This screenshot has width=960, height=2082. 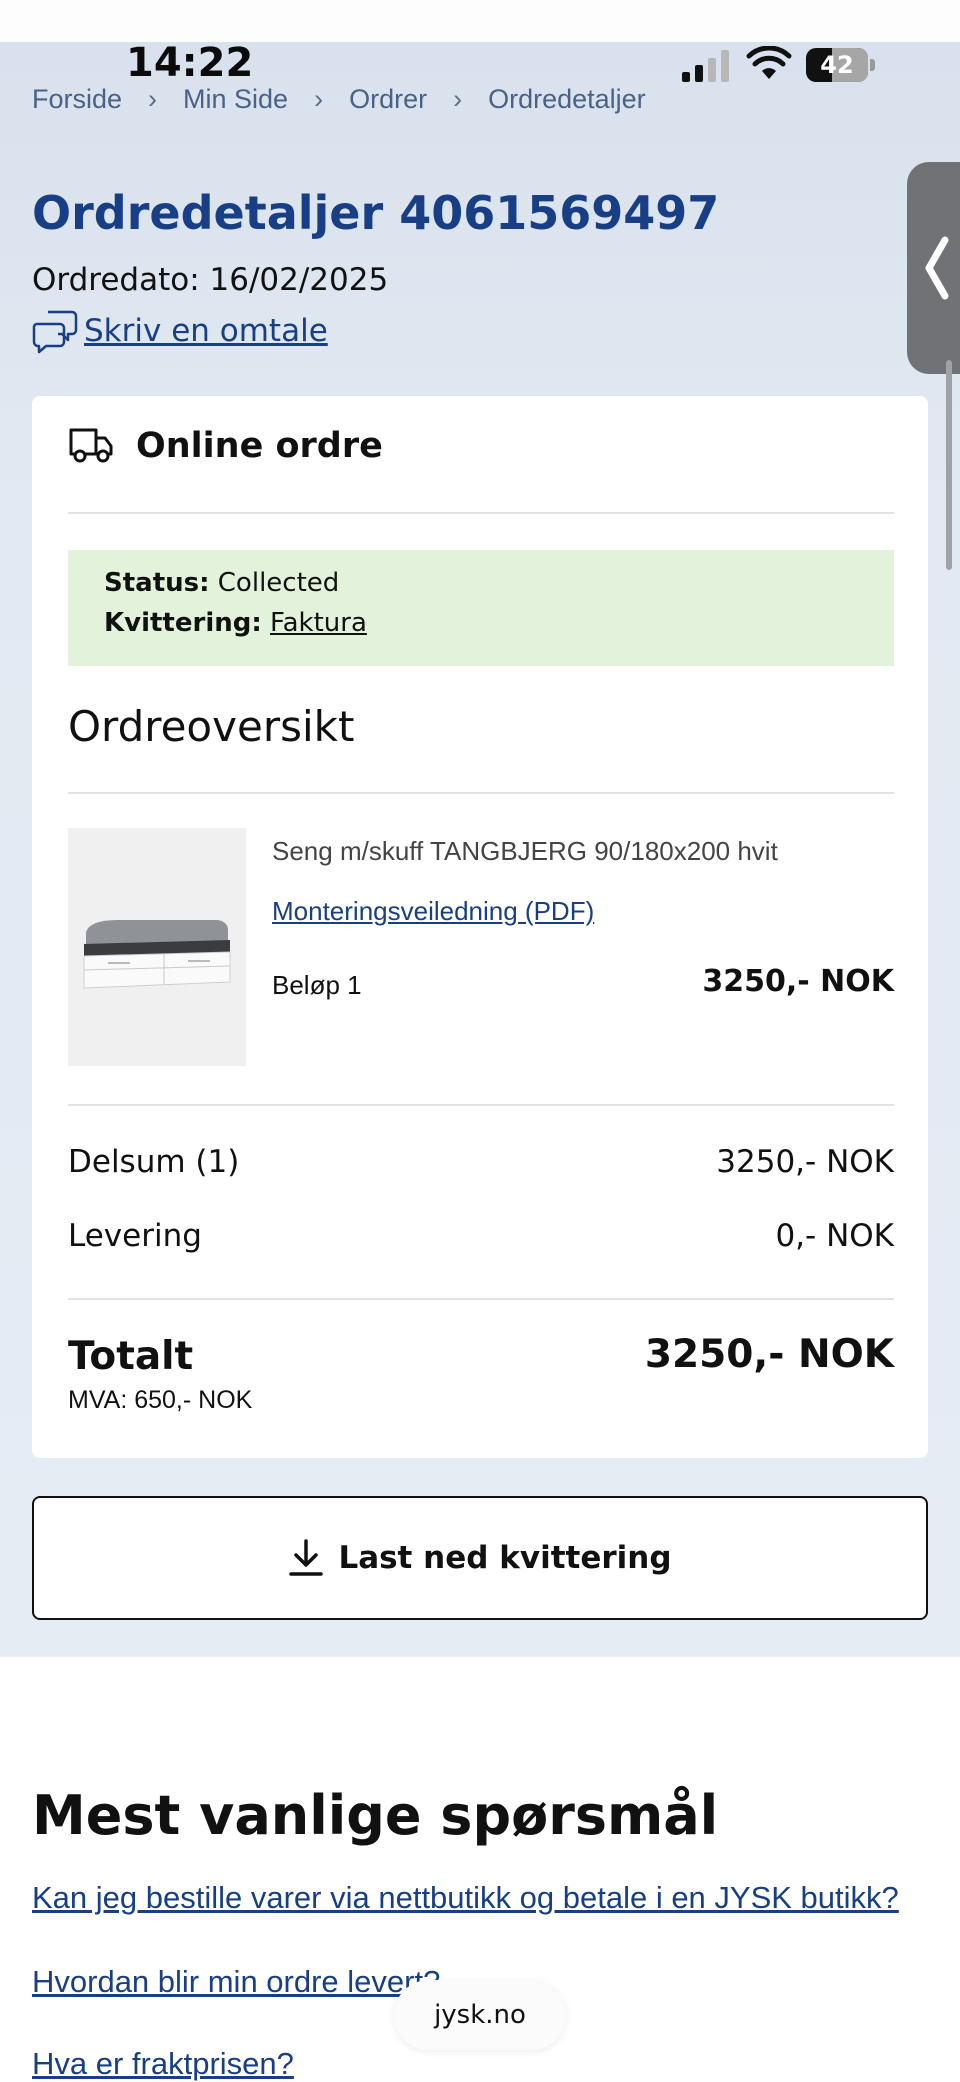 I want to click on delivery-label: Levering, so click(x=135, y=1236).